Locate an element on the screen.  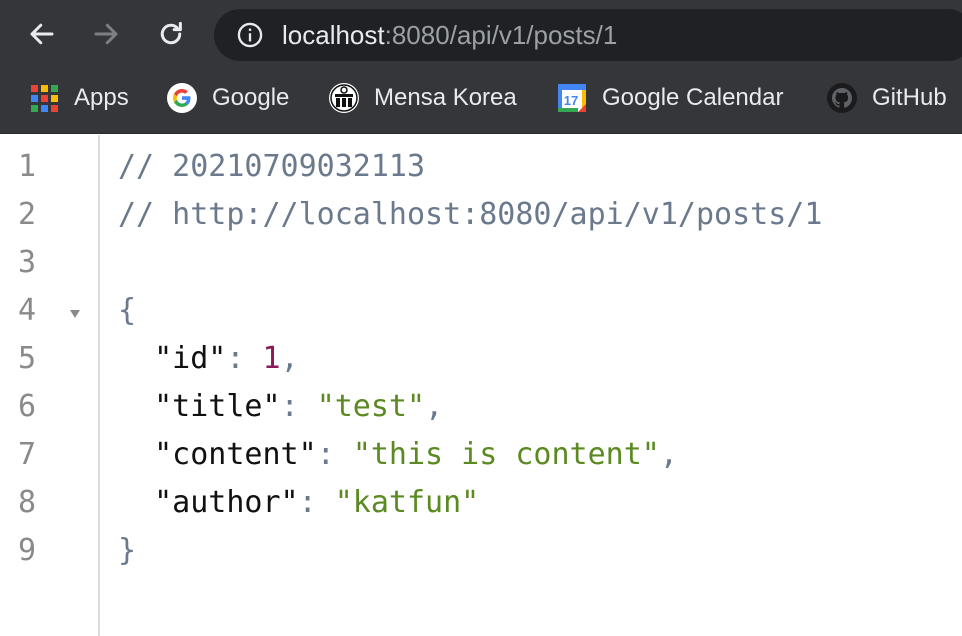
json-value: "katfun" is located at coordinates (407, 502).